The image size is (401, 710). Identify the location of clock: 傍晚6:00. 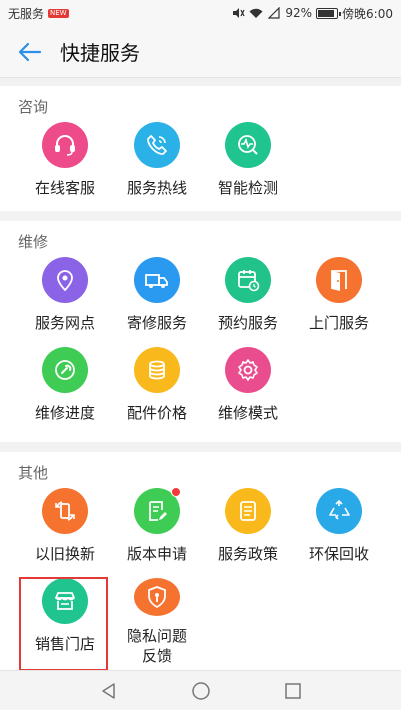
(367, 13).